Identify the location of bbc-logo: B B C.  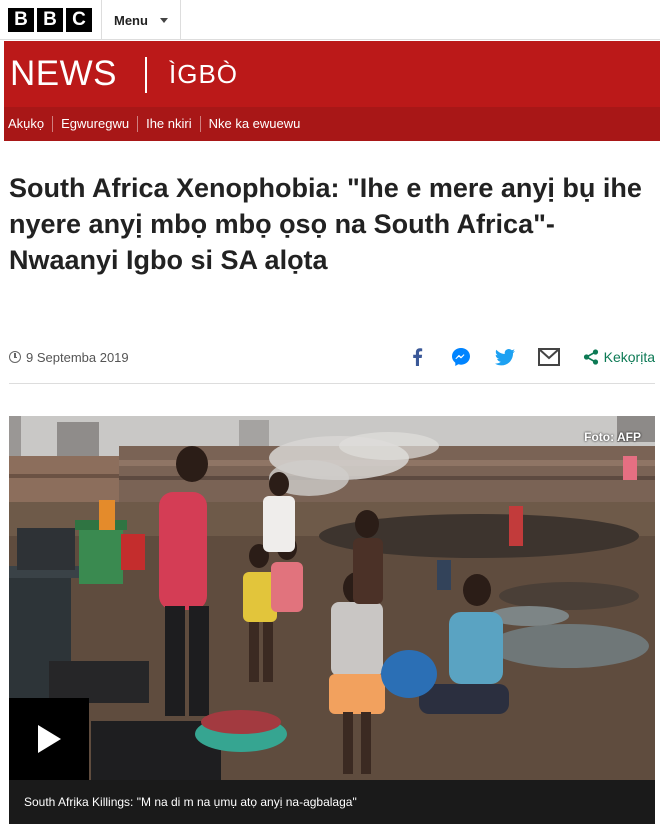
(50, 20).